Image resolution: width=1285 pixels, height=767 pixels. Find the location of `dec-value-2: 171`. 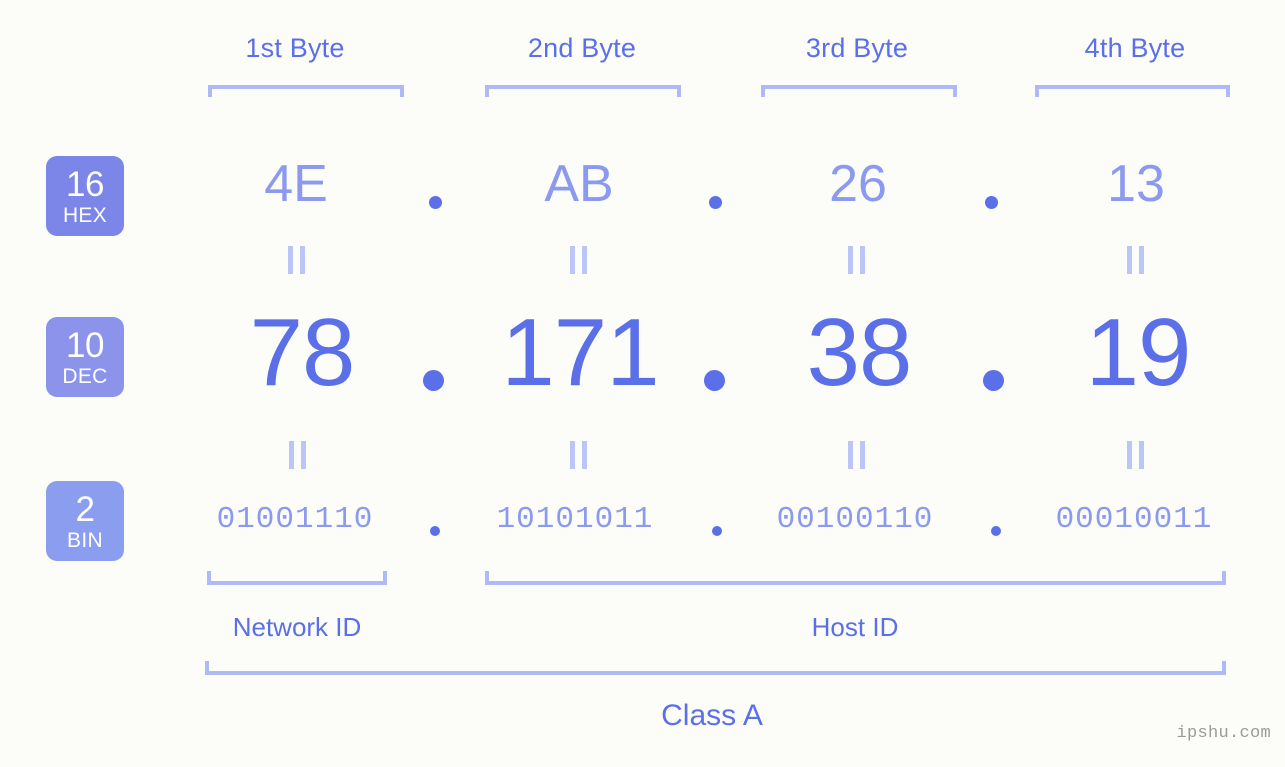

dec-value-2: 171 is located at coordinates (580, 352).